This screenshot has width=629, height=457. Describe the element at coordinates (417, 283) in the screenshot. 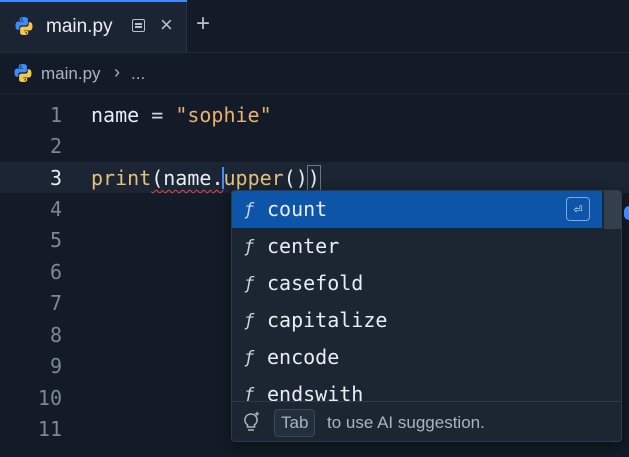

I see `suggest-item-casefold: ƒ casefold` at that location.